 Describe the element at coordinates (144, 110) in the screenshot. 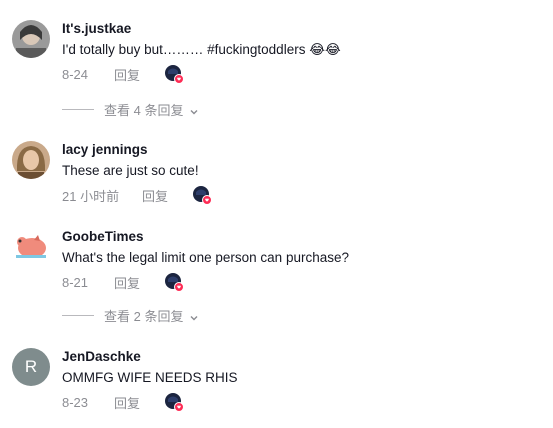

I see `view-replies-label: 查看 4 条回复` at that location.